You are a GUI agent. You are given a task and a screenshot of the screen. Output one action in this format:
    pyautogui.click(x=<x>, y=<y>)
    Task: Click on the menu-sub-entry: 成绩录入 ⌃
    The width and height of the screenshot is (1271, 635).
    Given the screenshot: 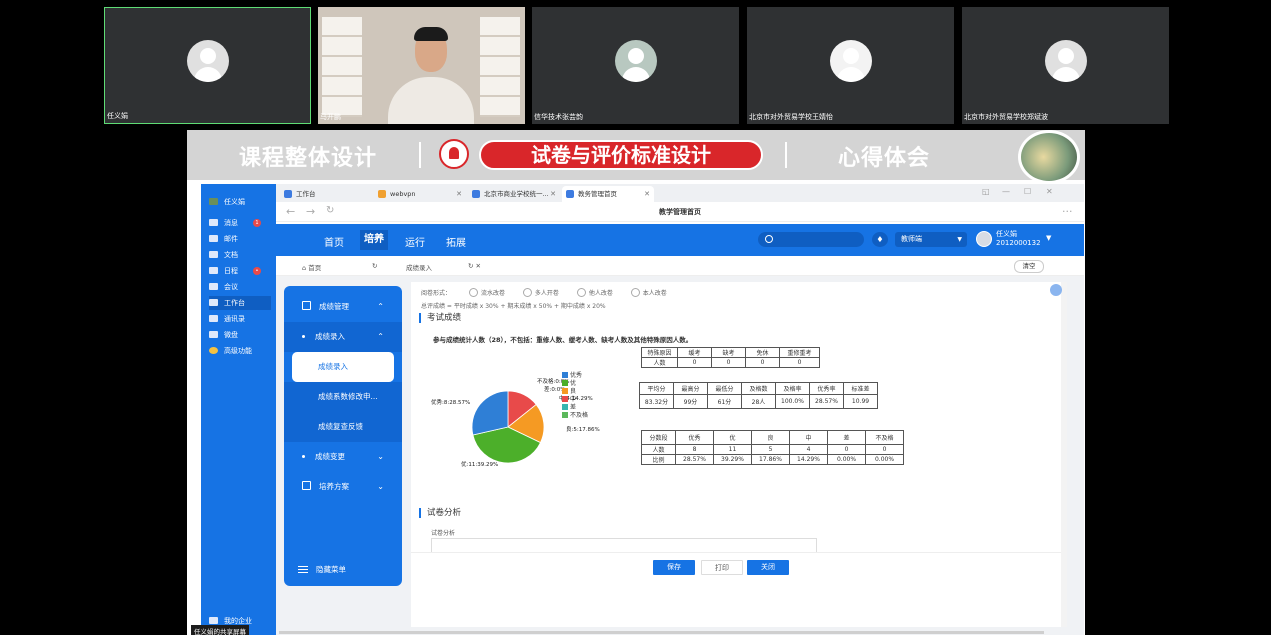 What is the action you would take?
    pyautogui.click(x=343, y=337)
    